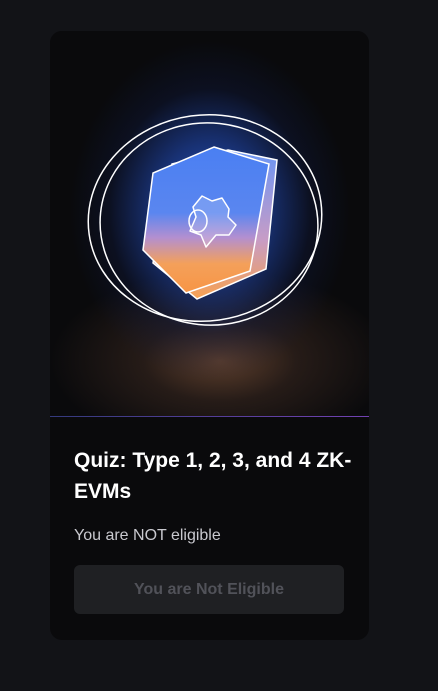 This screenshot has height=691, width=438. I want to click on quiz-title: Quiz: Type 1, 2, 3, and 4 ZK-EVMs, so click(213, 476).